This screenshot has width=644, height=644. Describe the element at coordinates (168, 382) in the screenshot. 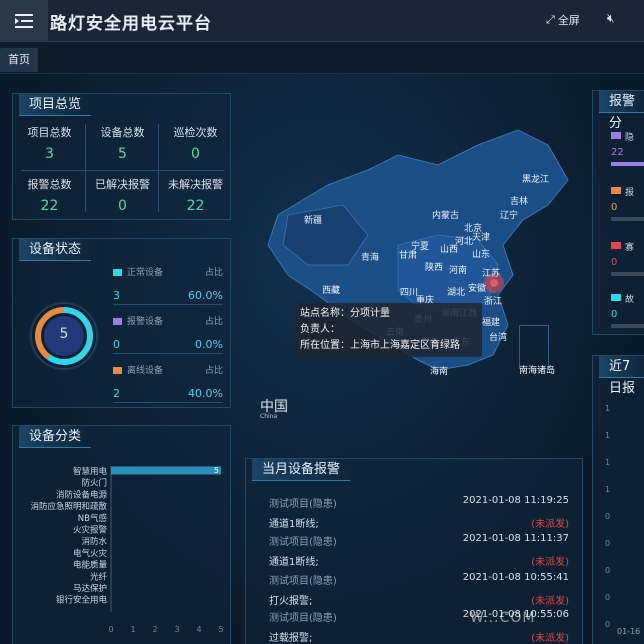

I see `status-row-offline: 离线设备 占比 2 40.0%` at that location.